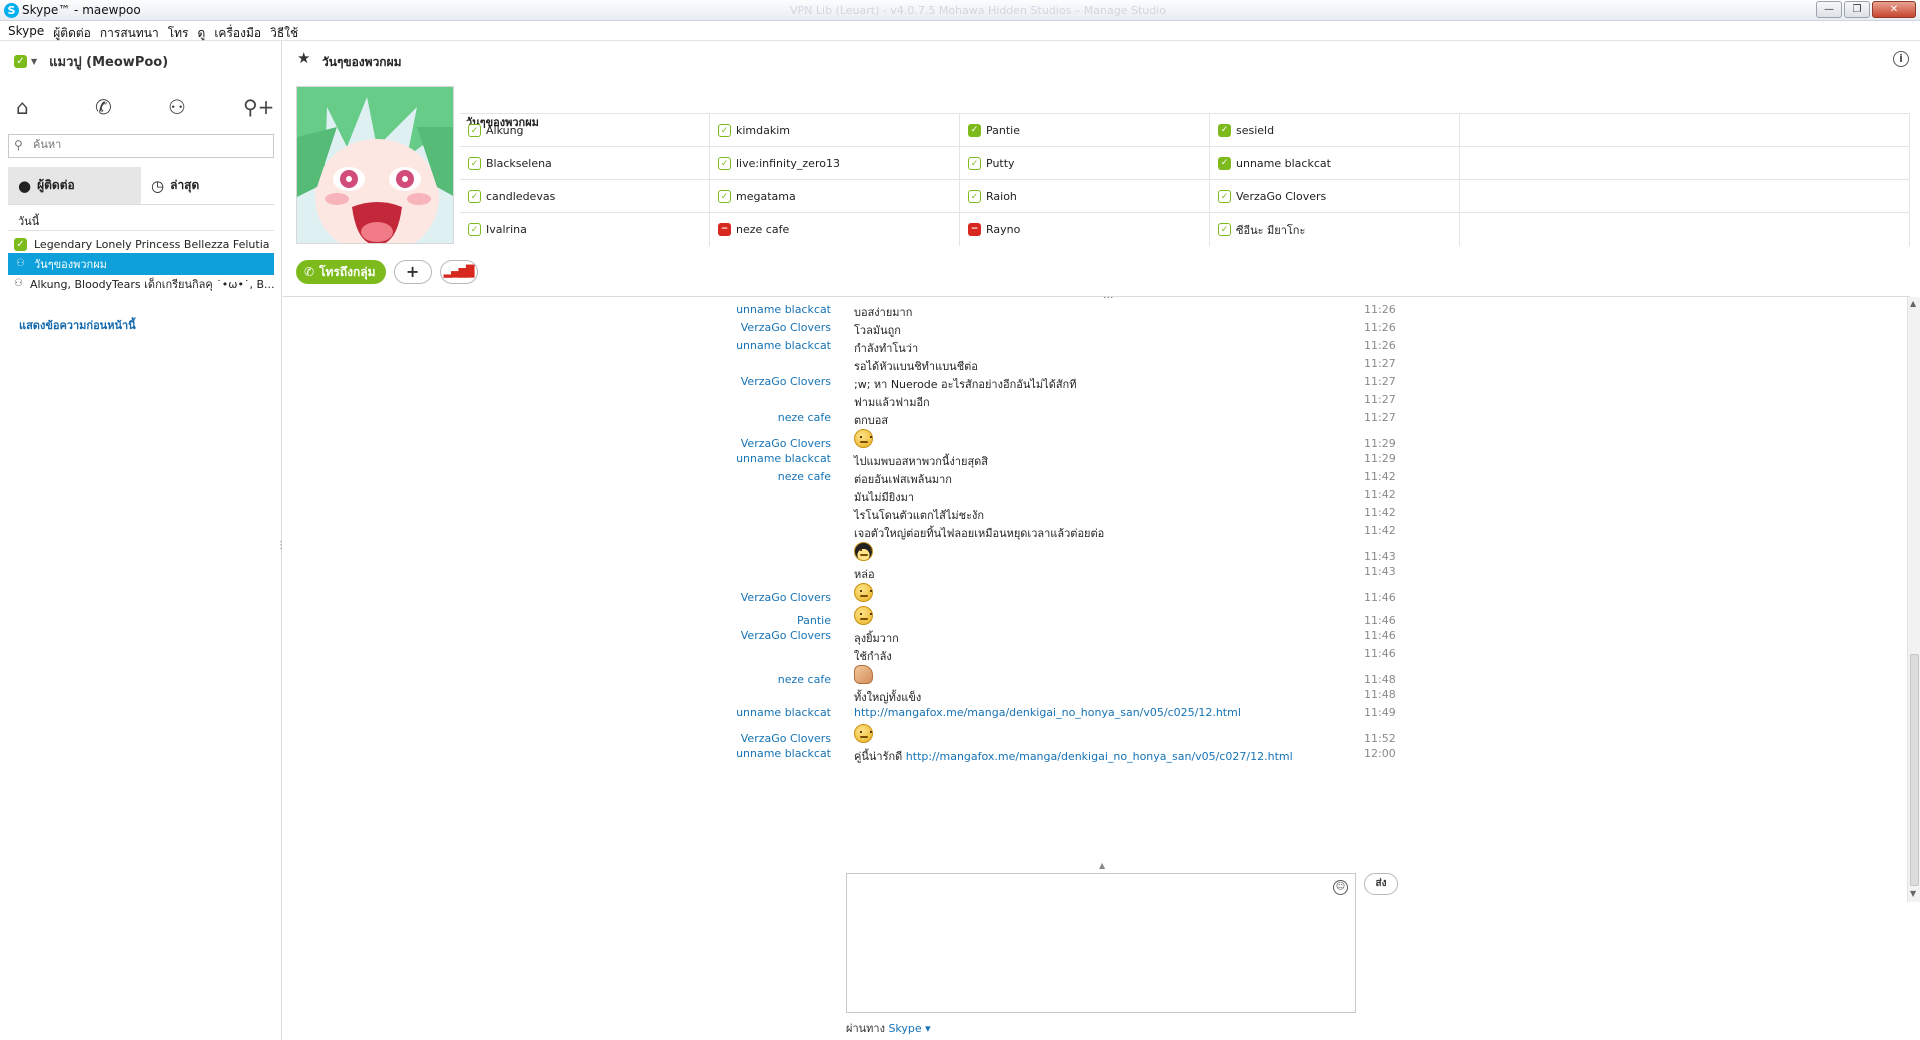 The image size is (1920, 1040). I want to click on search-box: ⚲, so click(141, 146).